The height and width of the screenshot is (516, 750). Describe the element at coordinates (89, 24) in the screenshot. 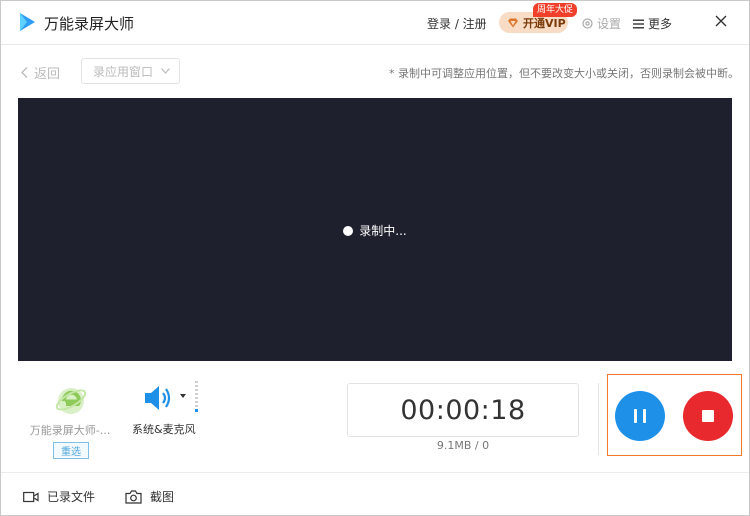

I see `app-title: 万能录屏大师` at that location.